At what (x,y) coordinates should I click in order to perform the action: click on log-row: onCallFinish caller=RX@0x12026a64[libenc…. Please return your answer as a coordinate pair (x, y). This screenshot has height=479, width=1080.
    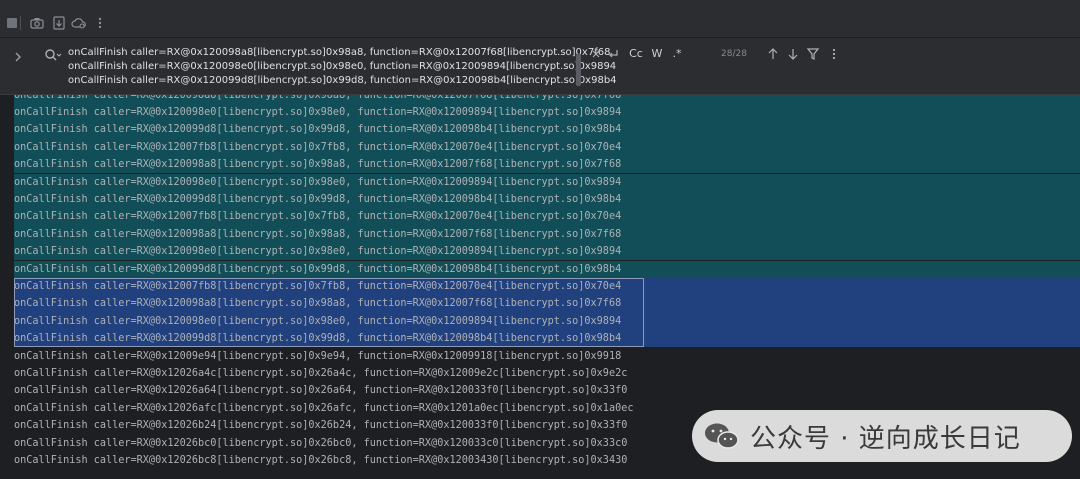
    Looking at the image, I should click on (540, 390).